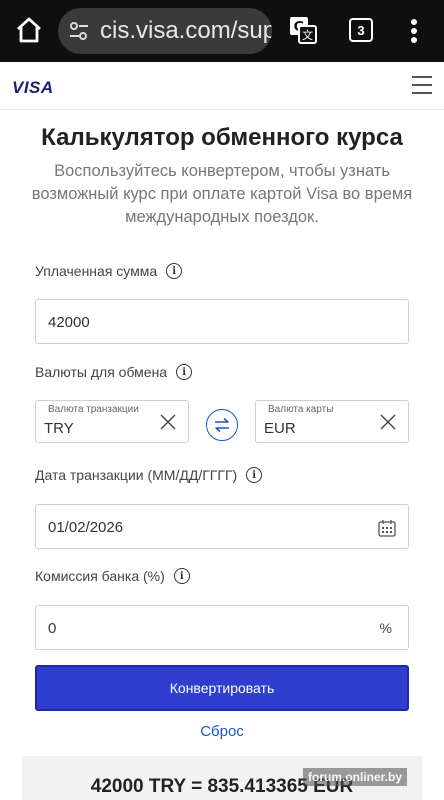 The height and width of the screenshot is (800, 444). I want to click on currencies-label-text: Валюты для обмена, so click(101, 372).